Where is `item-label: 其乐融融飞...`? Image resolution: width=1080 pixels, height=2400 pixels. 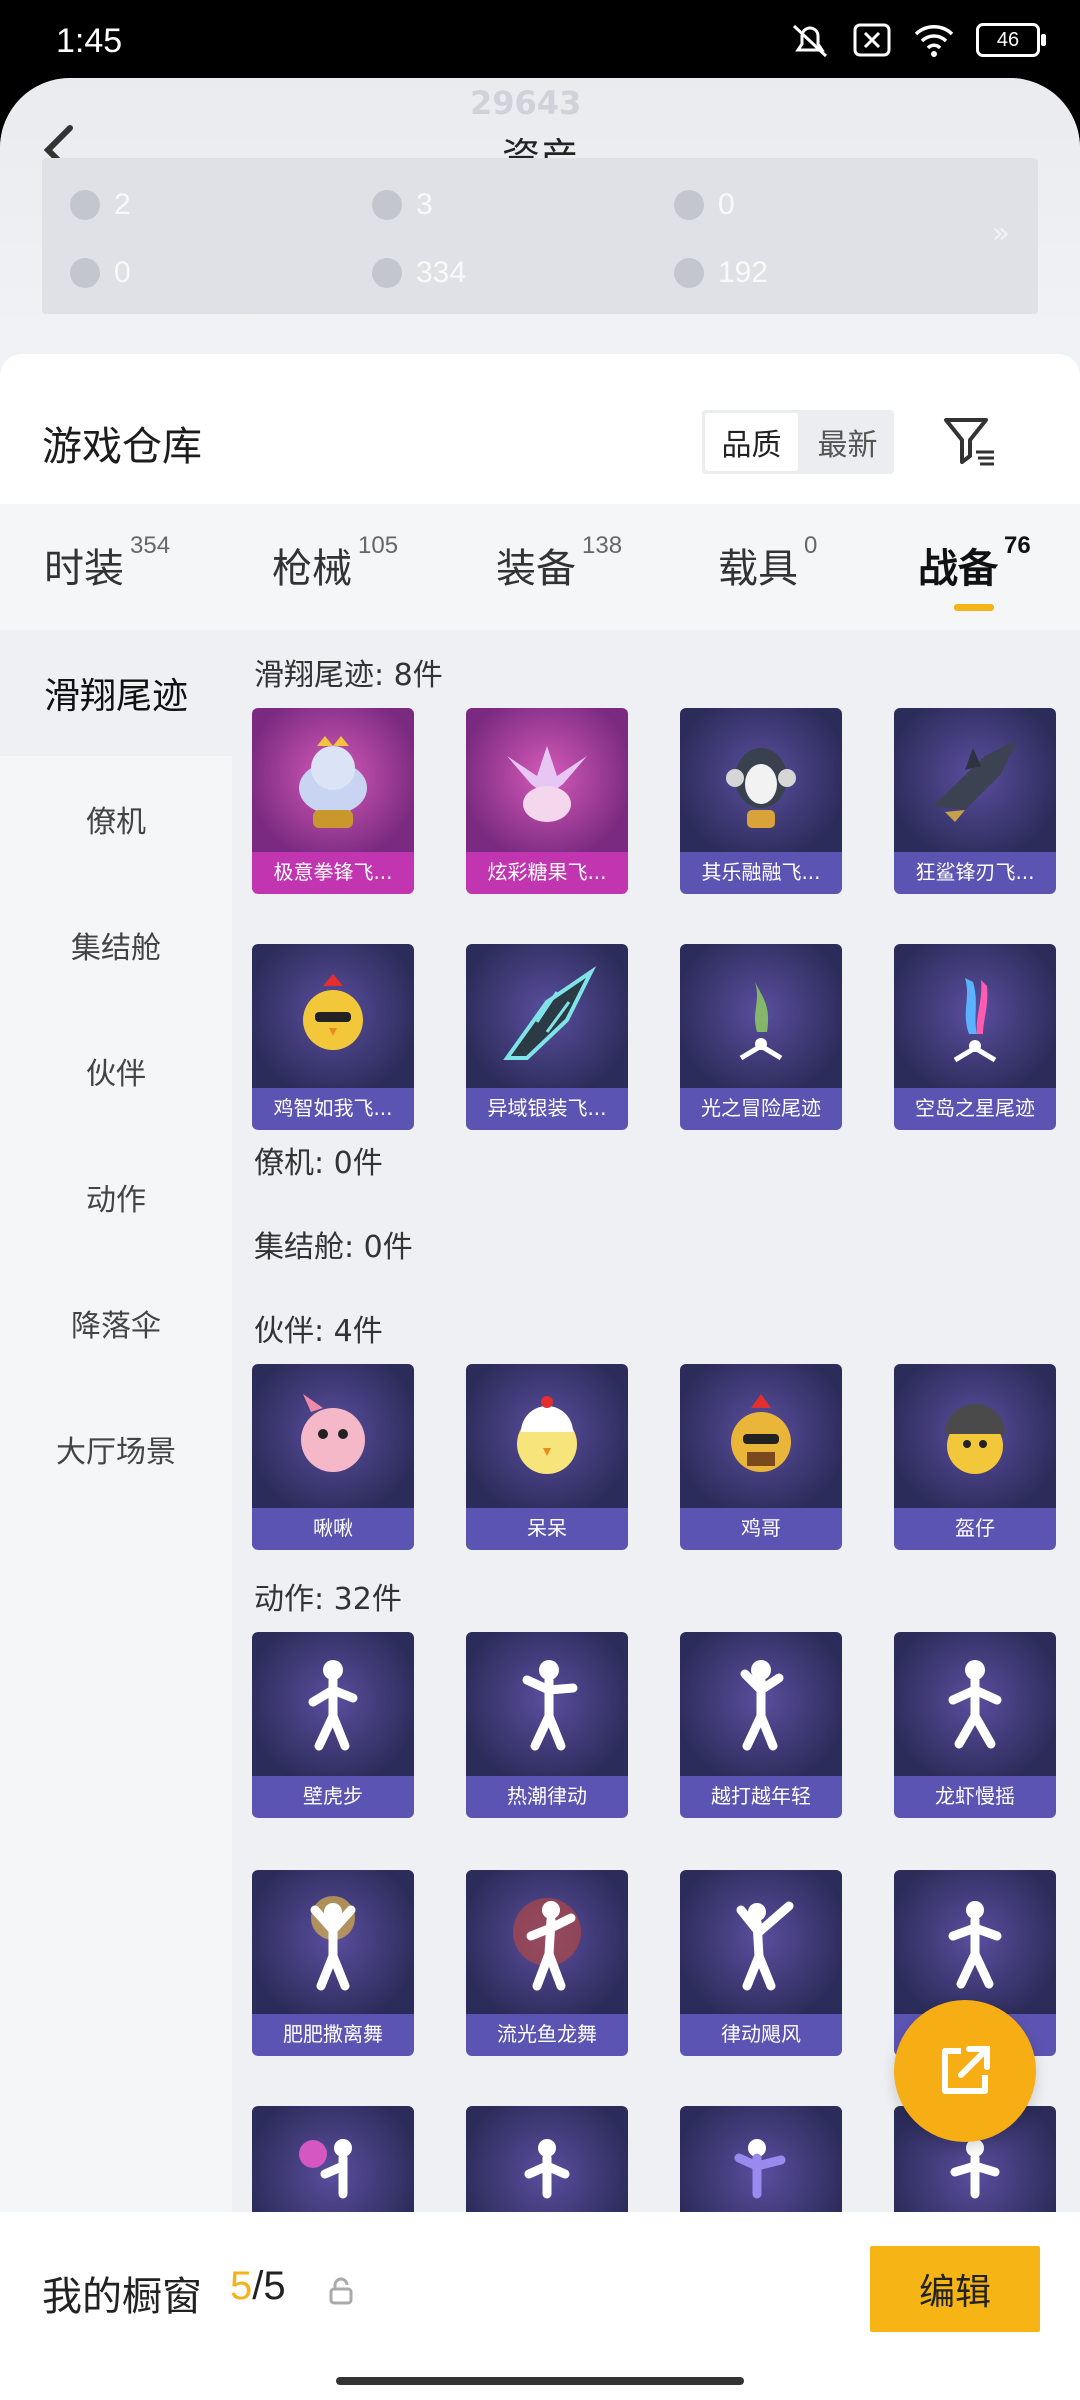
item-label: 其乐融融飞... is located at coordinates (761, 873).